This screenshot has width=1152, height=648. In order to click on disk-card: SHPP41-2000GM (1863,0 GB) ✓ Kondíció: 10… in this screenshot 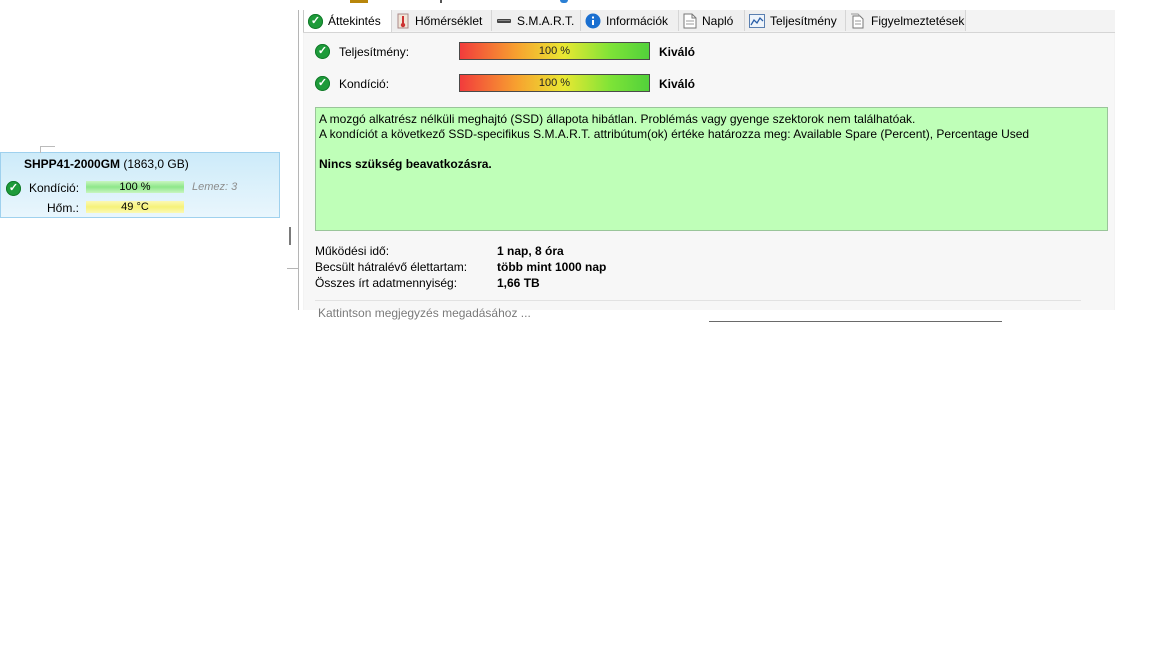, I will do `click(140, 185)`.